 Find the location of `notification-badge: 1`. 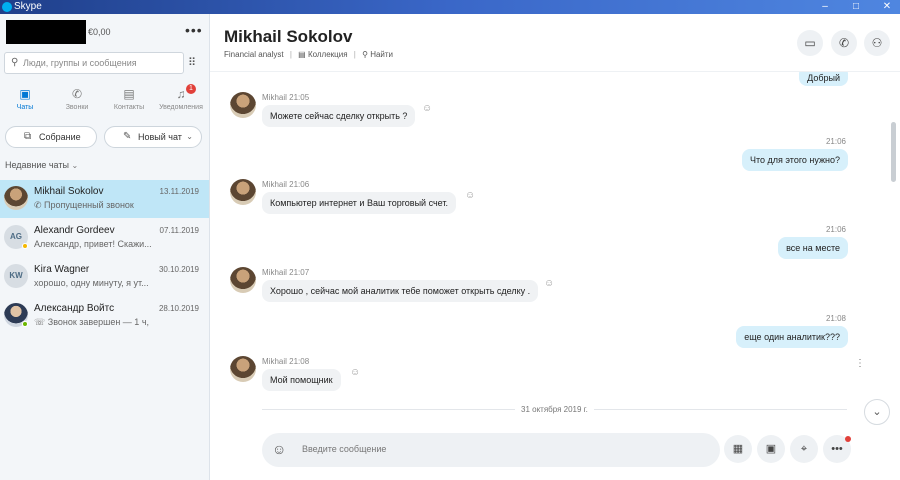

notification-badge: 1 is located at coordinates (191, 89).